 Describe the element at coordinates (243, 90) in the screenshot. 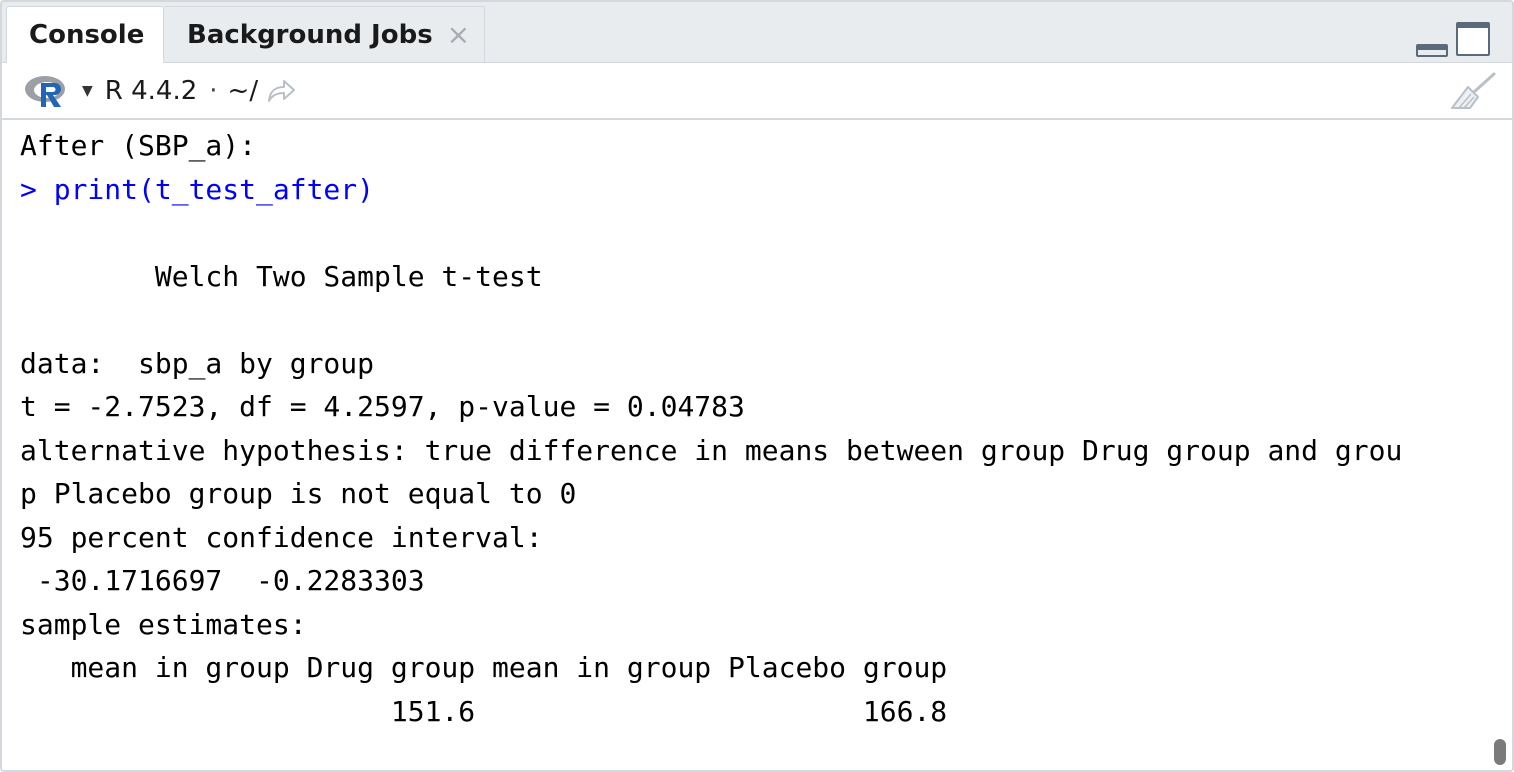

I see `working-directory-label: ~/` at that location.